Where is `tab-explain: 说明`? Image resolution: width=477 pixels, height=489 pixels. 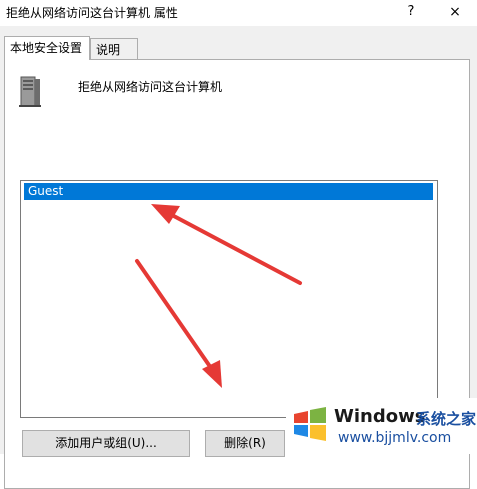
tab-explain: 说明 is located at coordinates (114, 49).